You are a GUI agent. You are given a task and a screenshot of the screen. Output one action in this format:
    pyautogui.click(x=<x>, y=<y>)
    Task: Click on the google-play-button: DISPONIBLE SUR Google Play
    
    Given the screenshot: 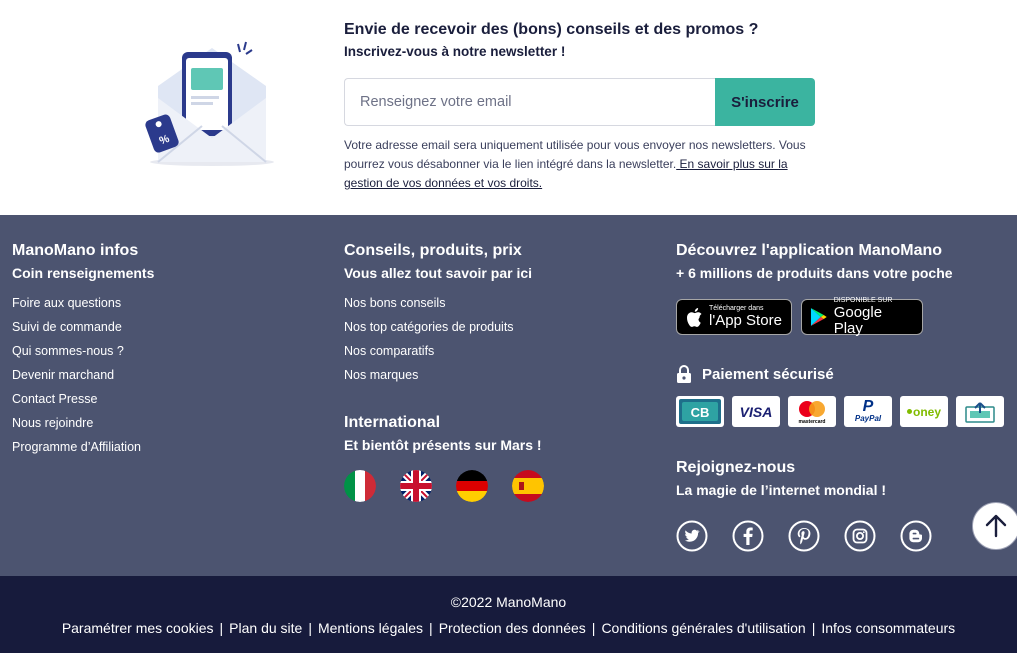 What is the action you would take?
    pyautogui.click(x=862, y=317)
    